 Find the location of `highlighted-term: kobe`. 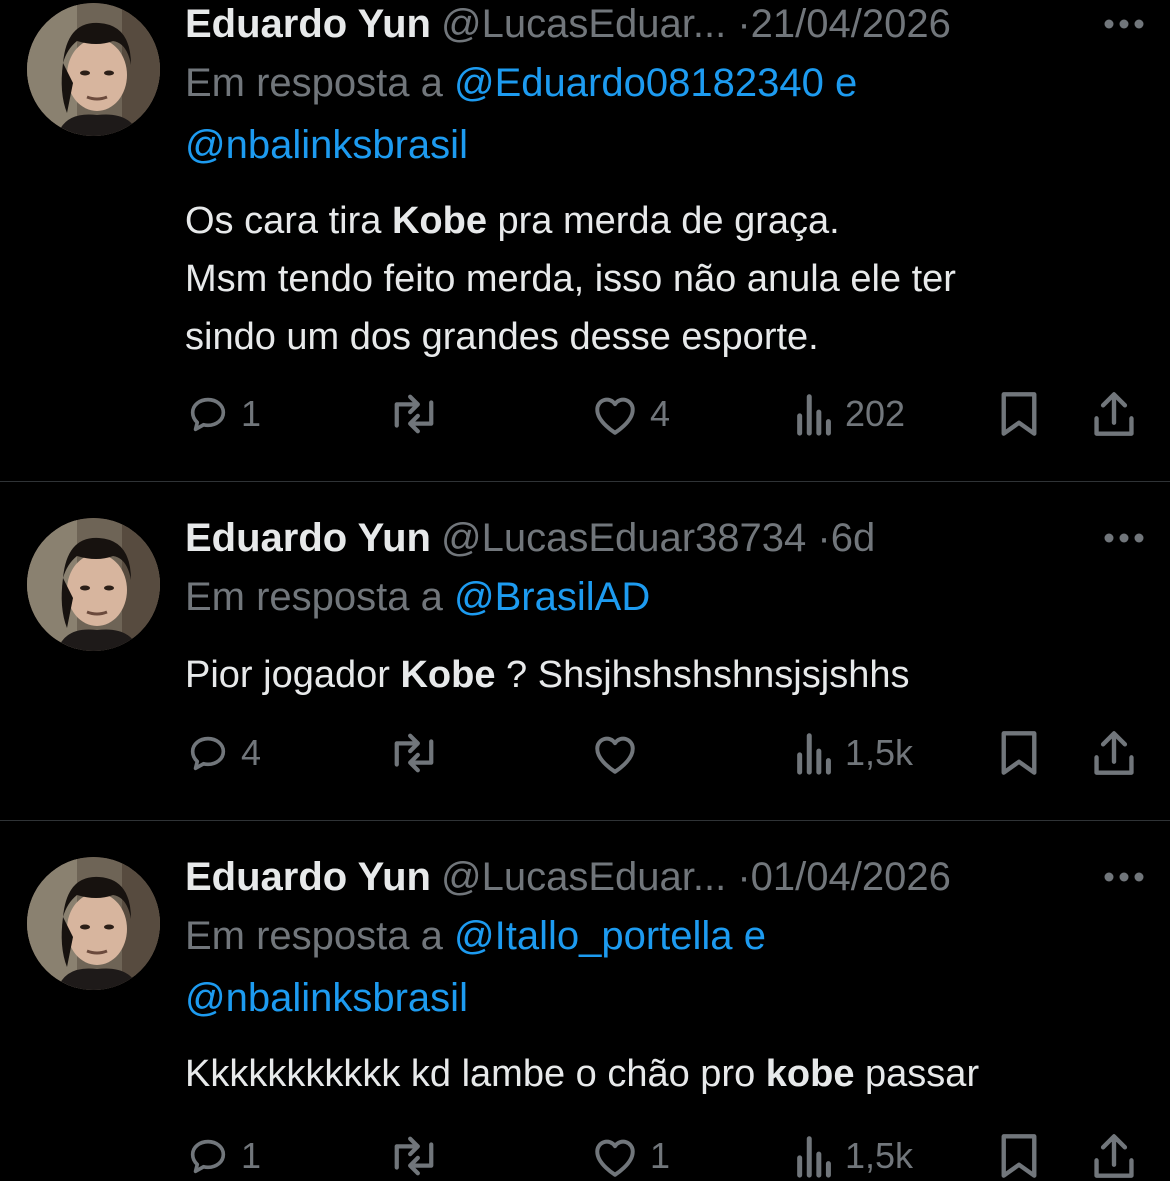

highlighted-term: kobe is located at coordinates (810, 1074).